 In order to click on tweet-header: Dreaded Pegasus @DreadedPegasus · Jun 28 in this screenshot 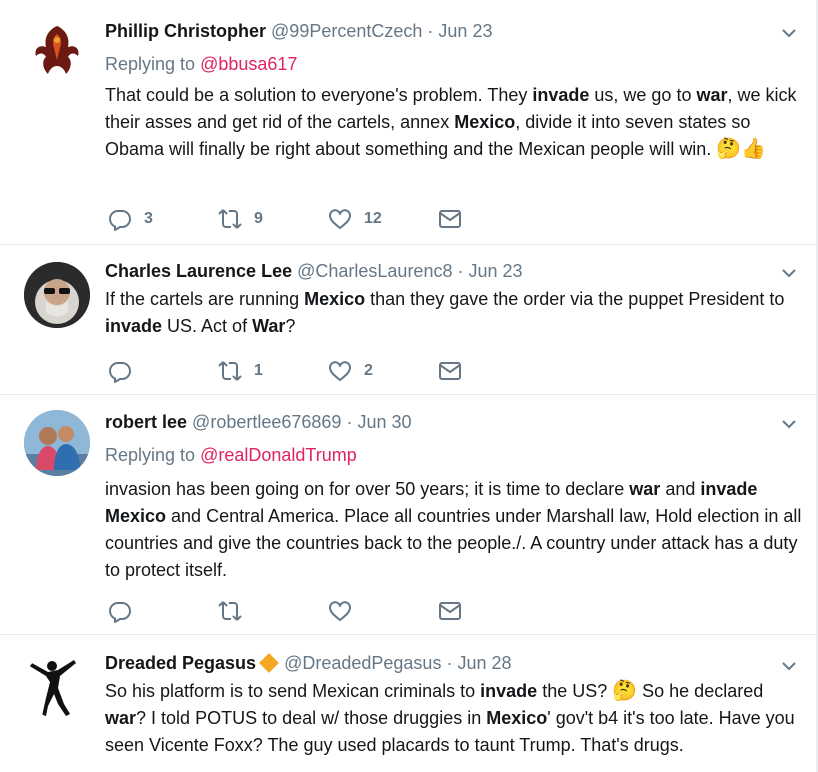, I will do `click(453, 663)`.